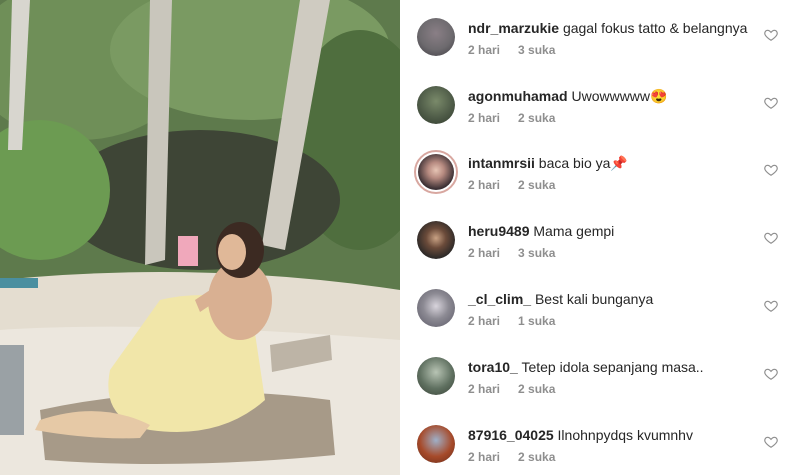 The image size is (800, 475). I want to click on comment-username: heru9489, so click(498, 231).